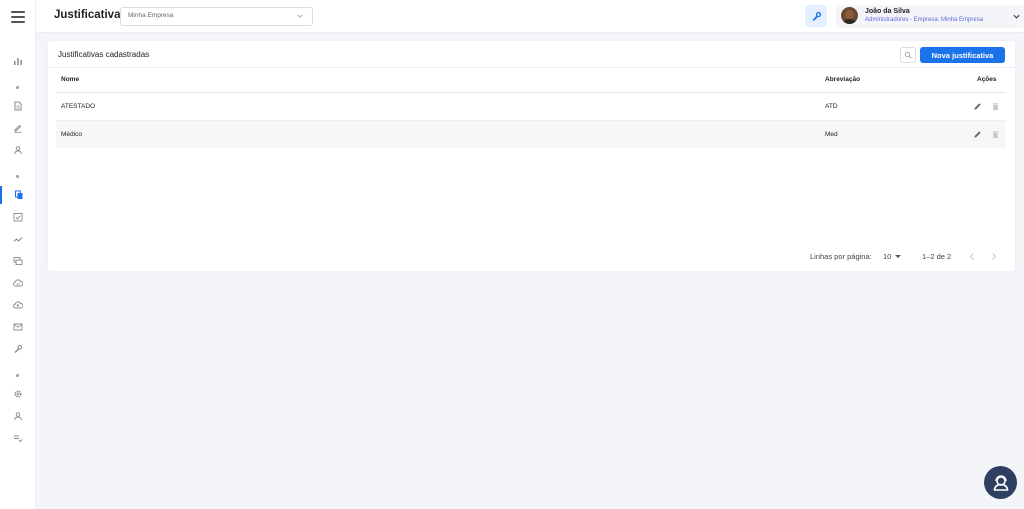 The image size is (1024, 509). Describe the element at coordinates (887, 256) in the screenshot. I see `rows-per-page-select: 10` at that location.